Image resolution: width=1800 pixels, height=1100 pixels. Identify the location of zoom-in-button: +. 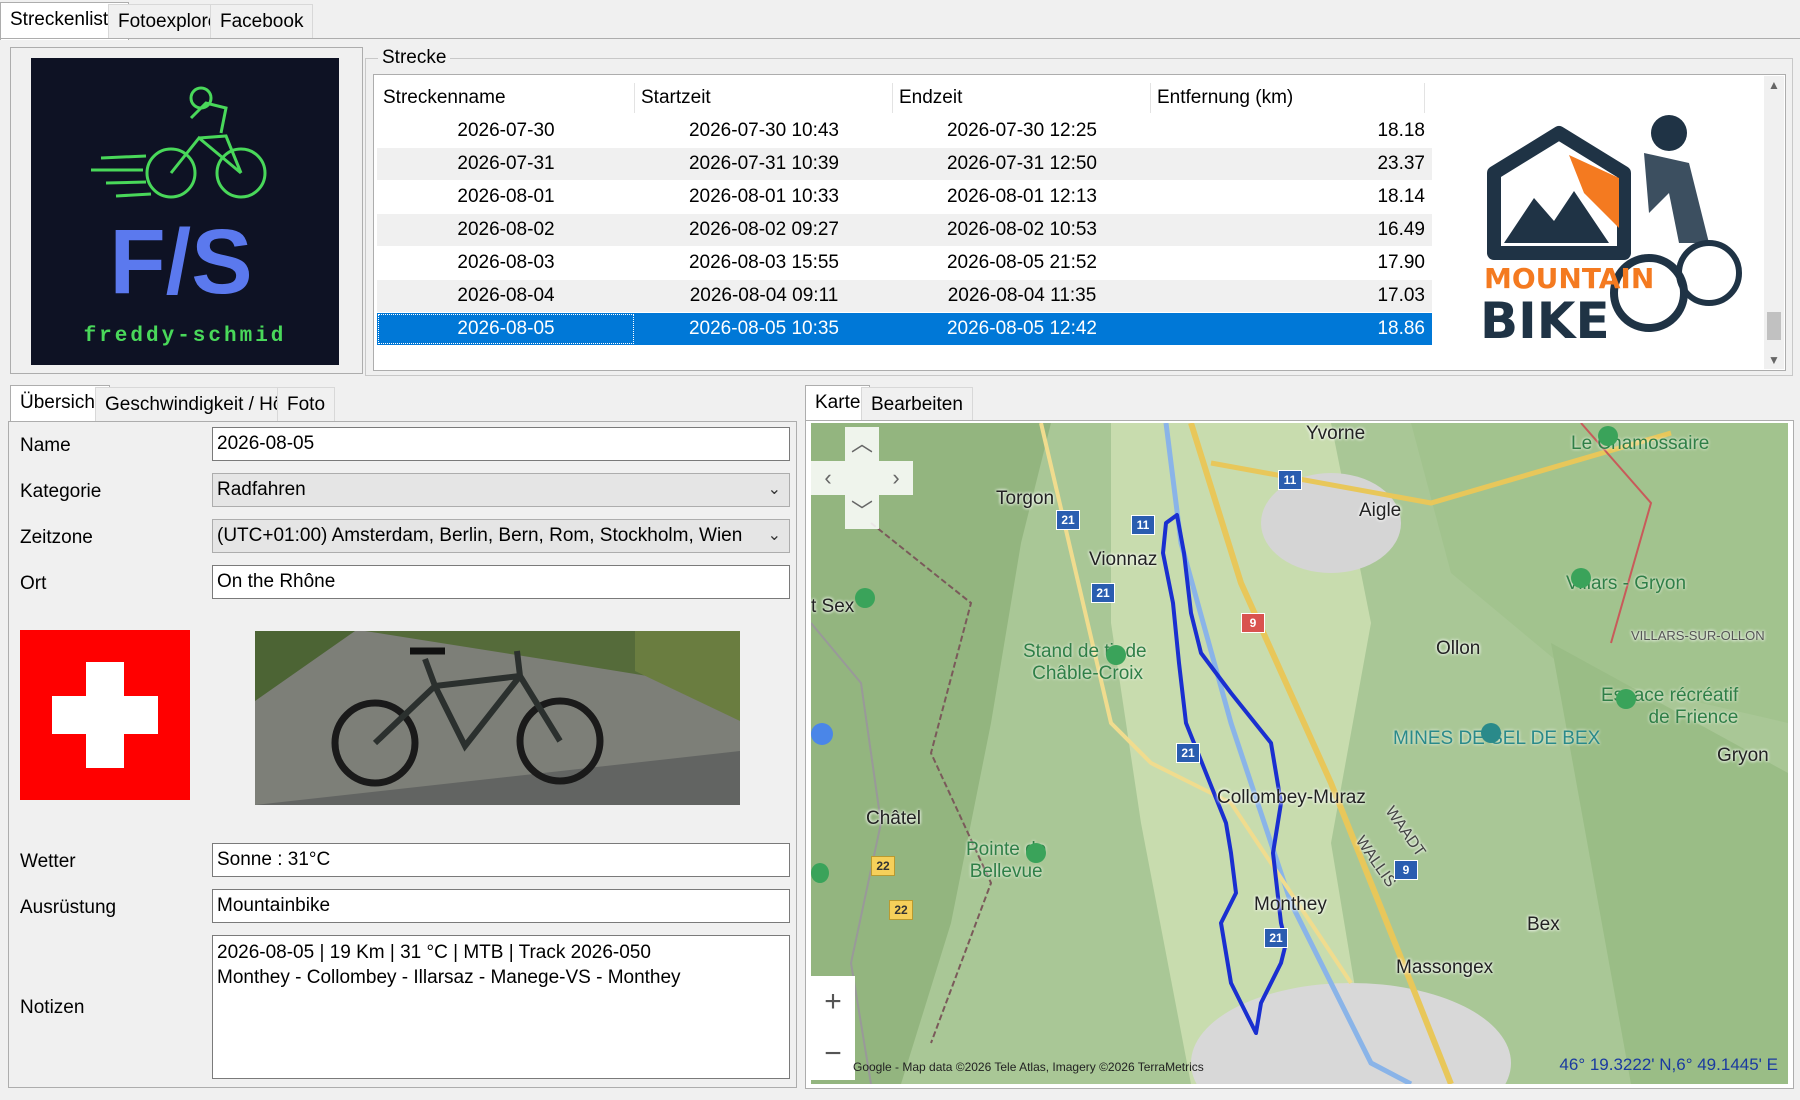
(833, 1002).